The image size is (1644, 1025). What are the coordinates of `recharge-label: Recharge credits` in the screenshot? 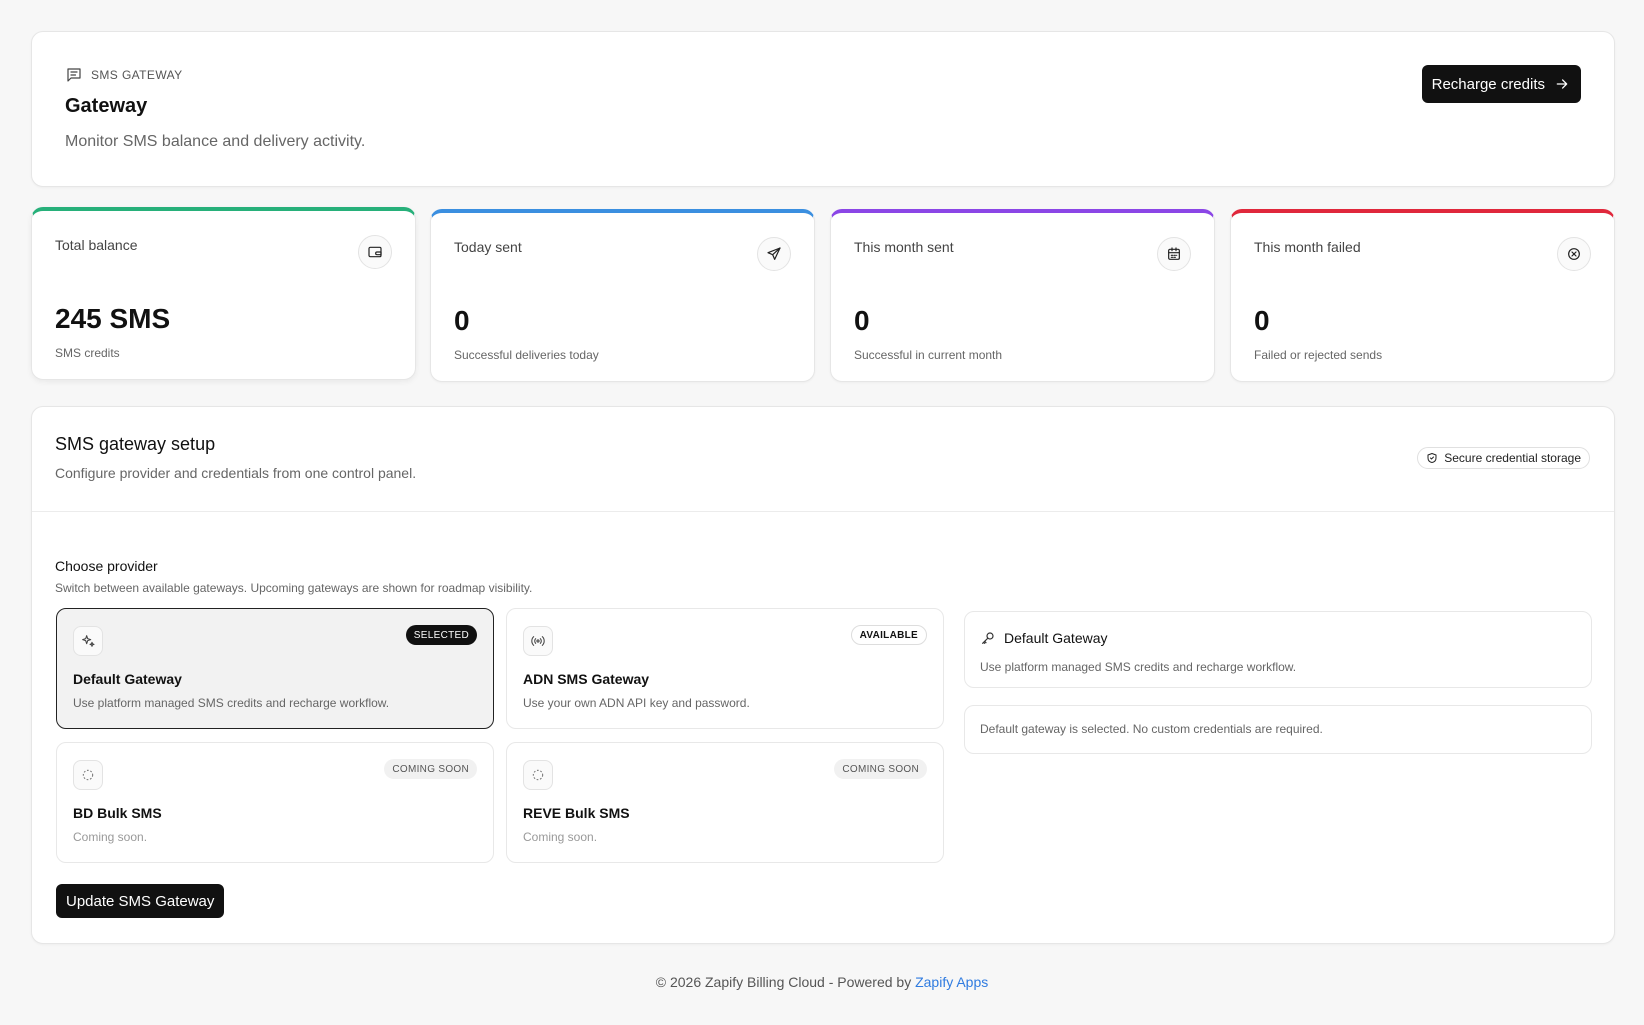 It's located at (1488, 84).